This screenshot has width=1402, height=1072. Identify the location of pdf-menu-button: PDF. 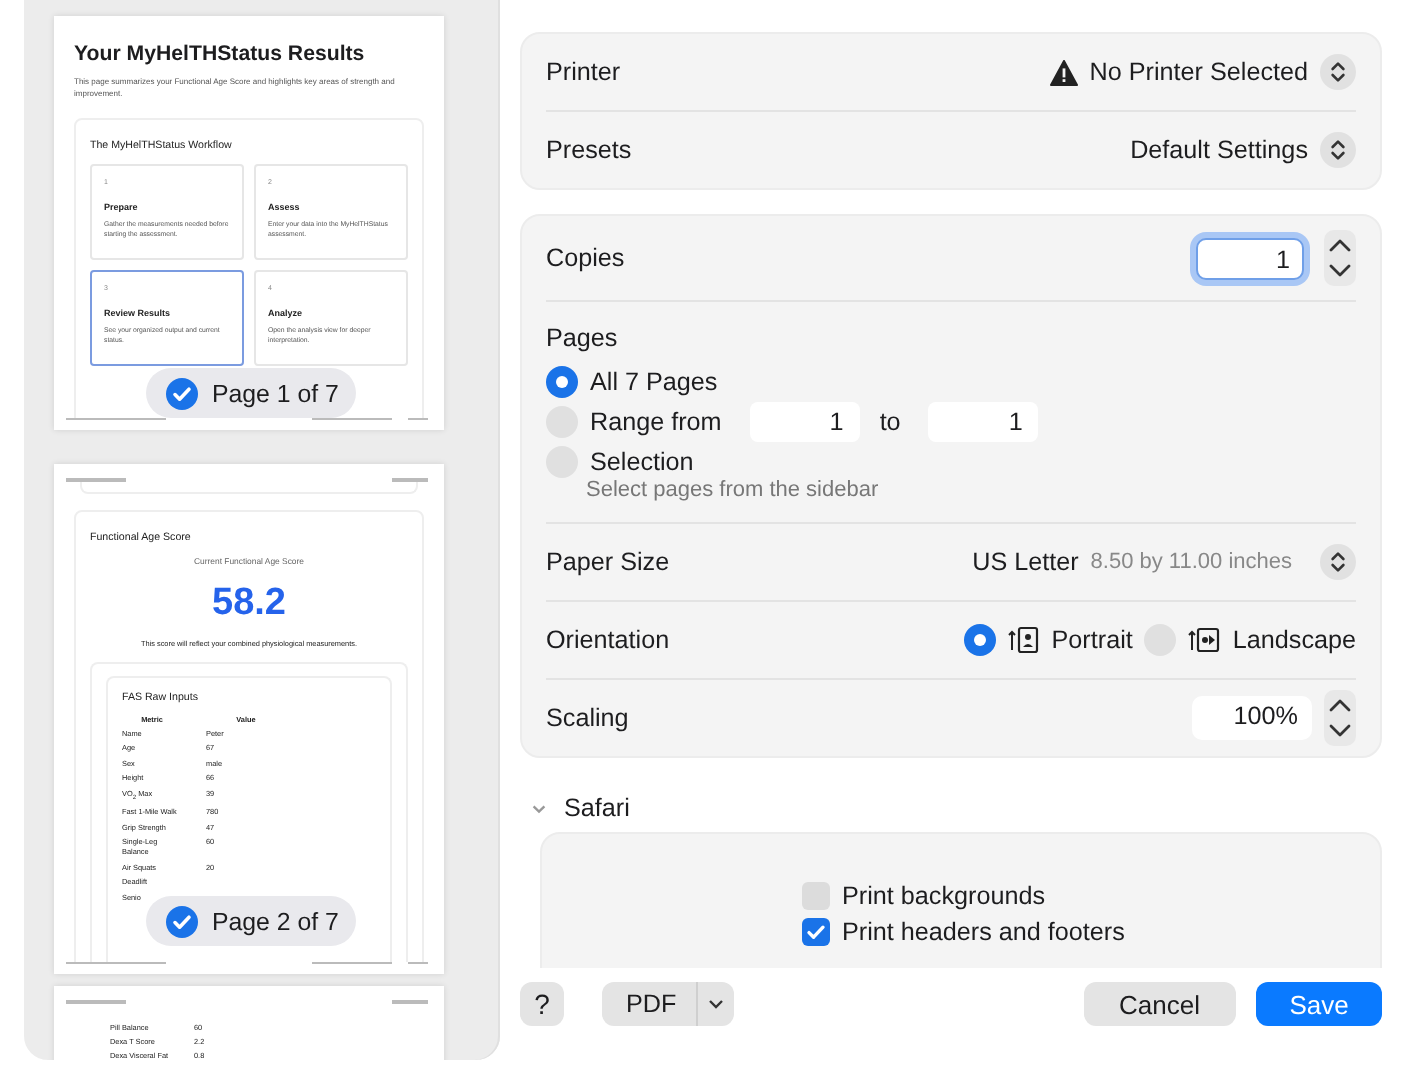
(668, 1004).